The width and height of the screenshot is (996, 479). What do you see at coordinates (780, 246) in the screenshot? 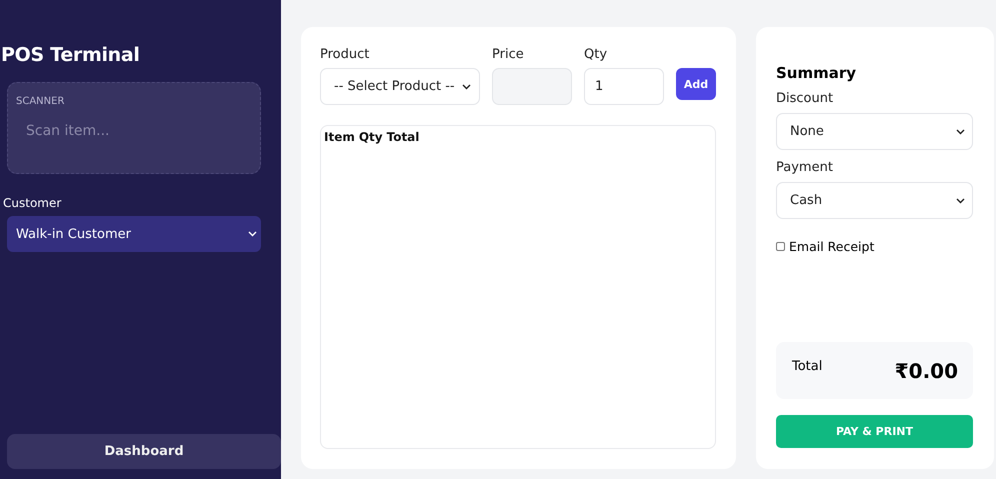
I see `email-receipt-checkbox` at bounding box center [780, 246].